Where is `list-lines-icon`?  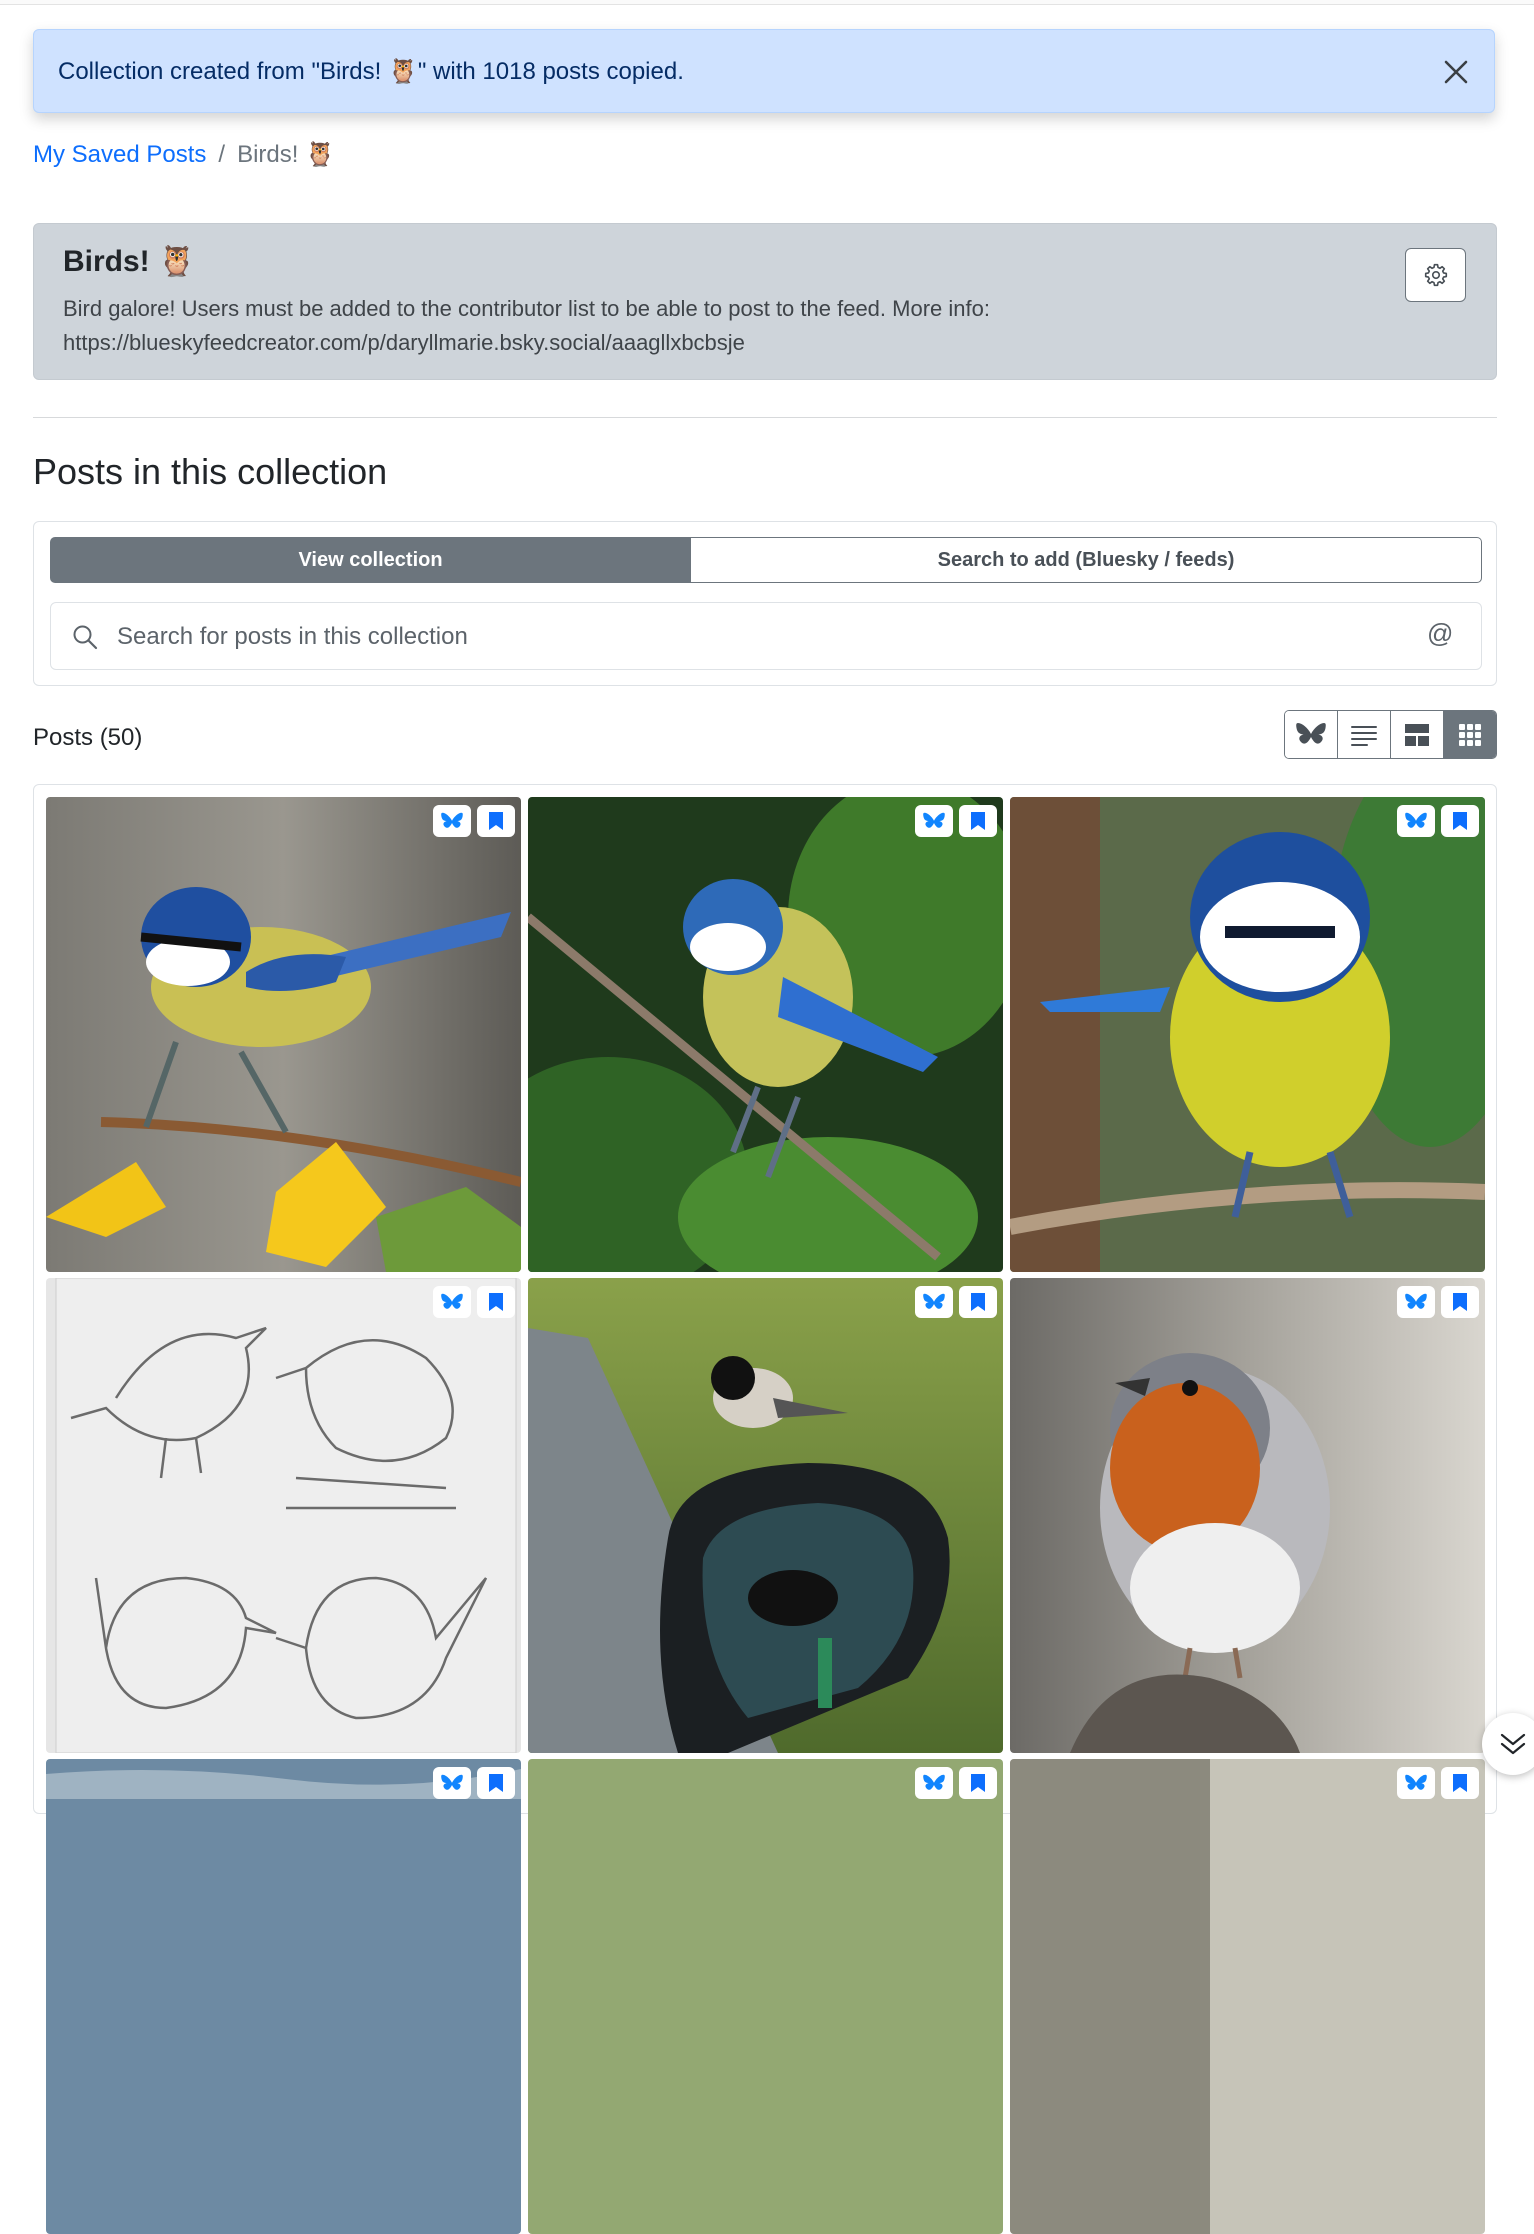 list-lines-icon is located at coordinates (1364, 735).